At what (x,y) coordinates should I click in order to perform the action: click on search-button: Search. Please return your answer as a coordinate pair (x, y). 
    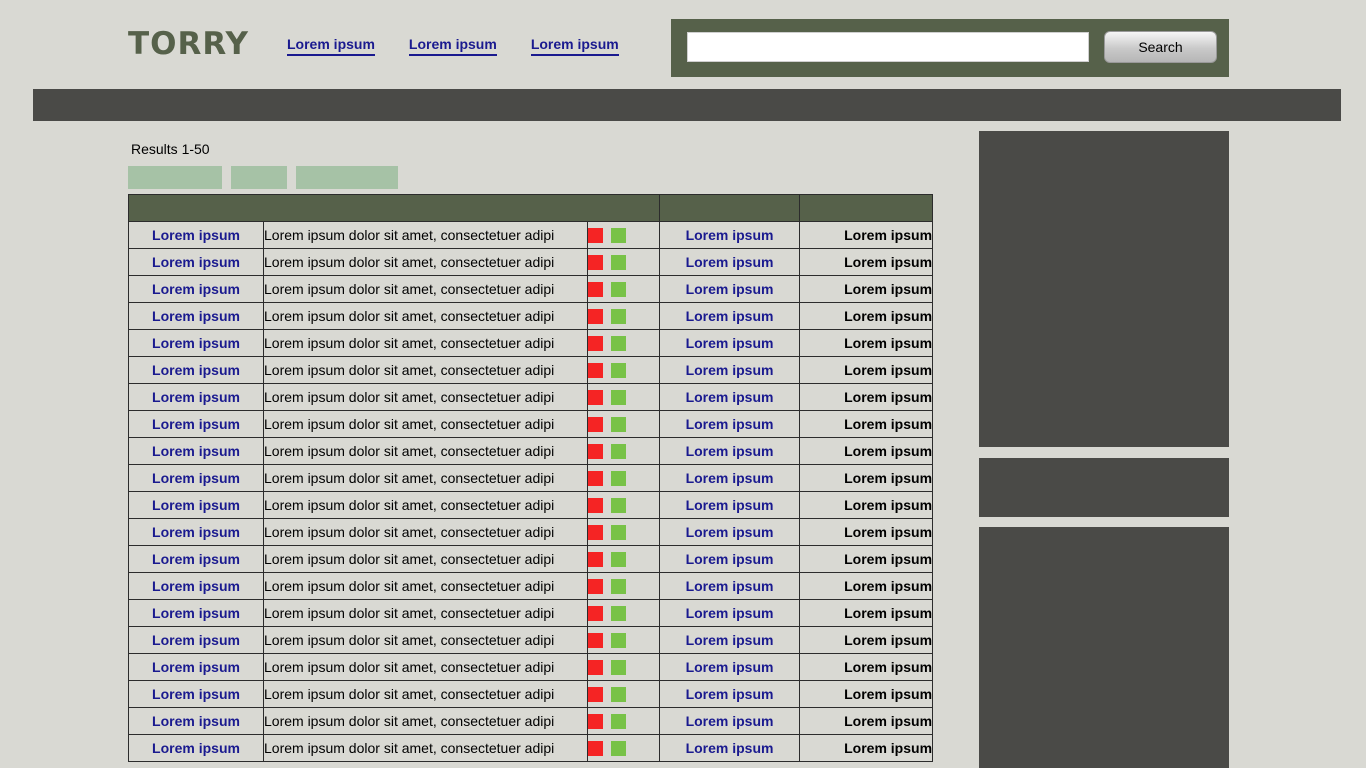
    Looking at the image, I should click on (1160, 47).